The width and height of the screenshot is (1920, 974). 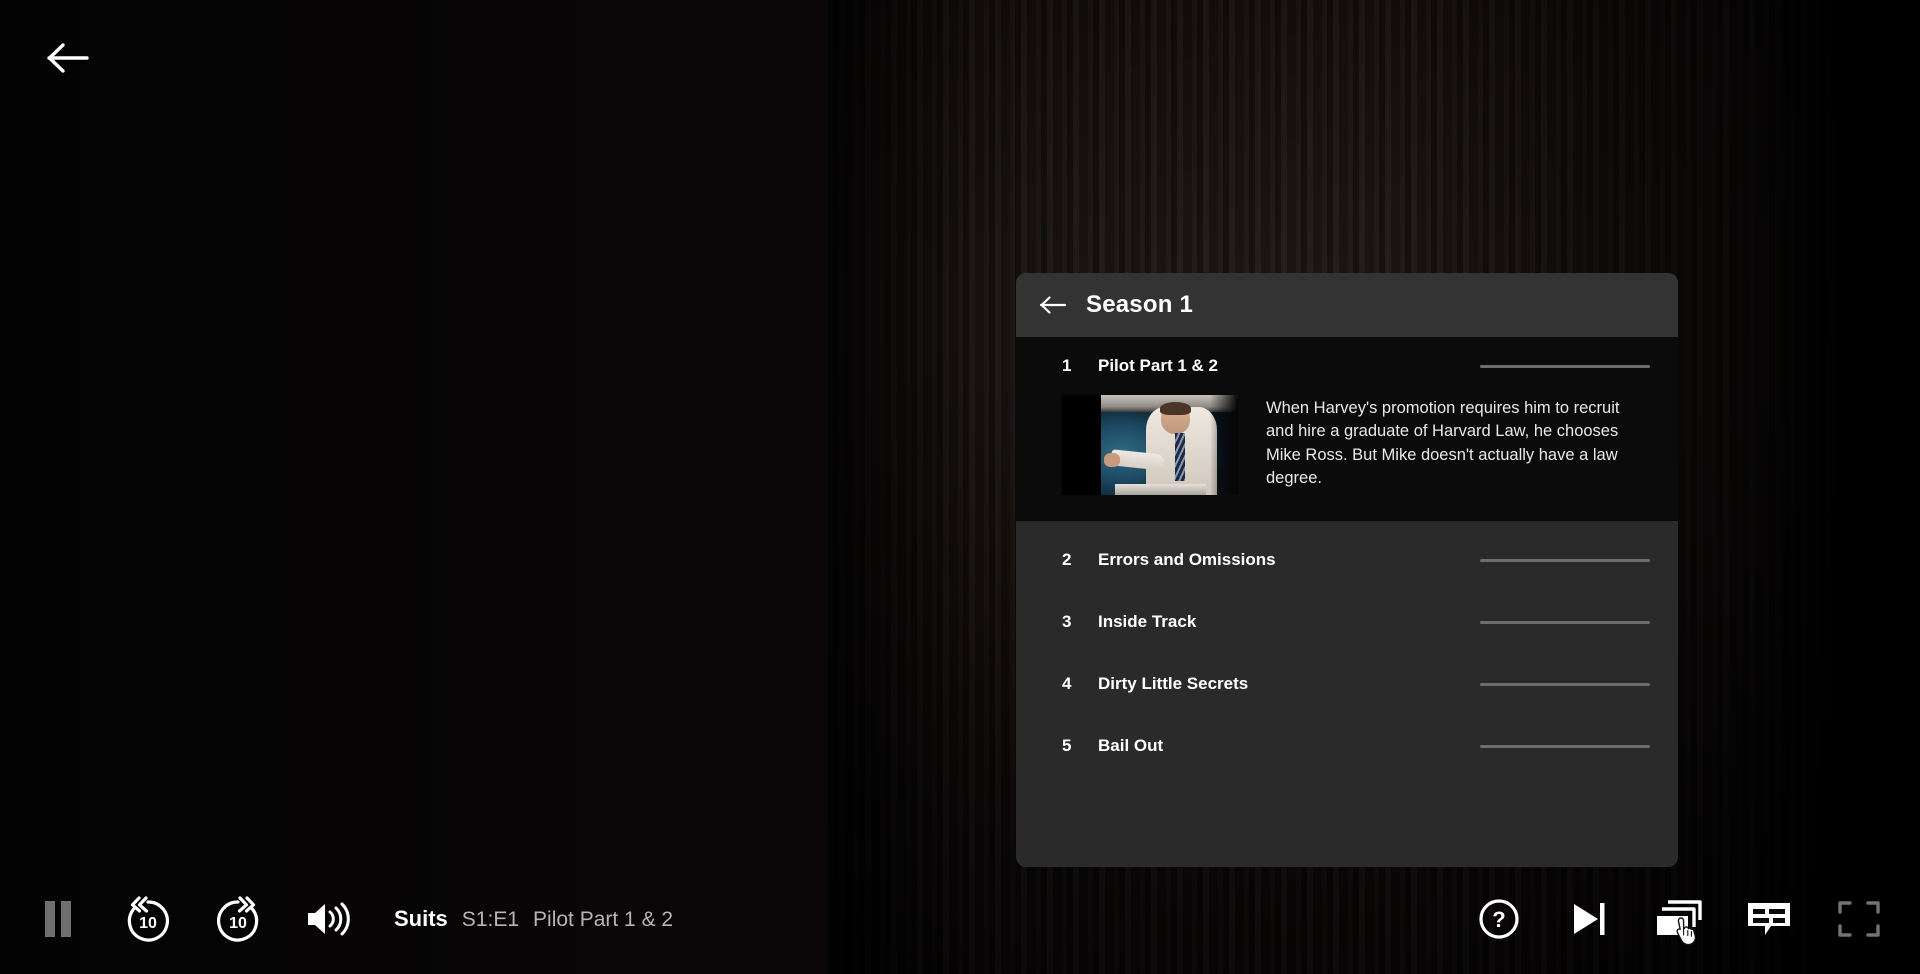 I want to click on question-circle-icon: ?, so click(x=1499, y=919).